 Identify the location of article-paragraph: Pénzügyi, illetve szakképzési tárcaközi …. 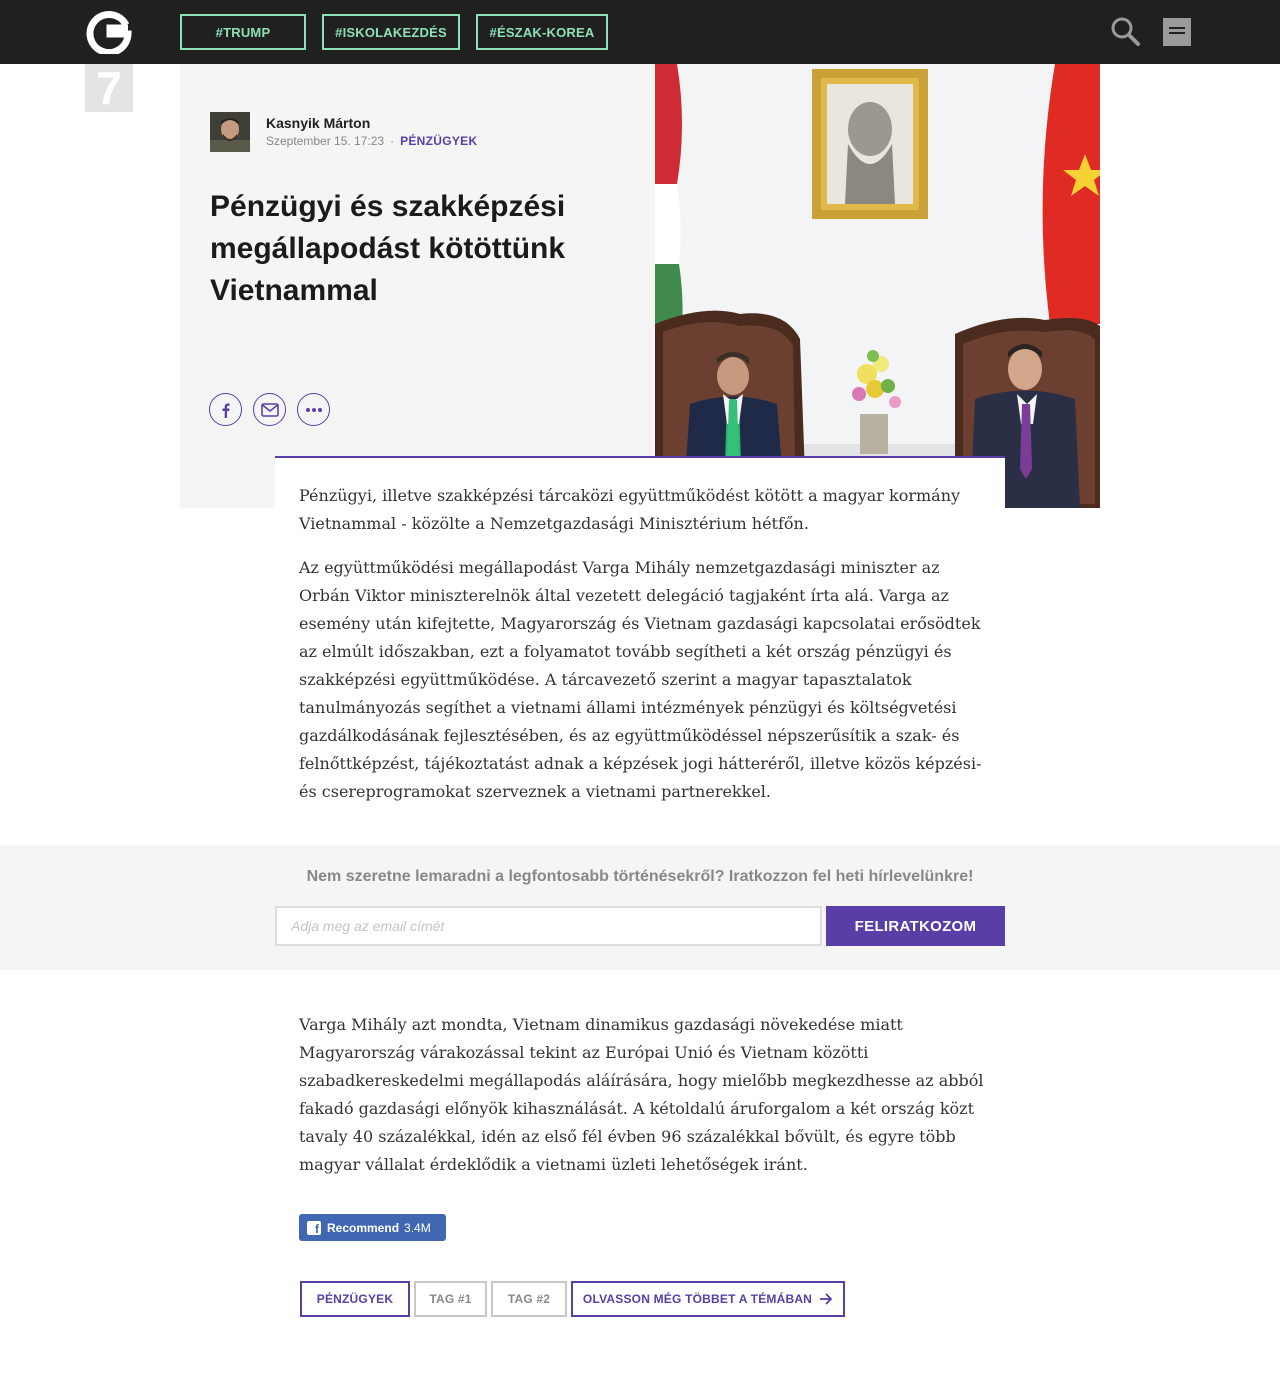
(630, 509).